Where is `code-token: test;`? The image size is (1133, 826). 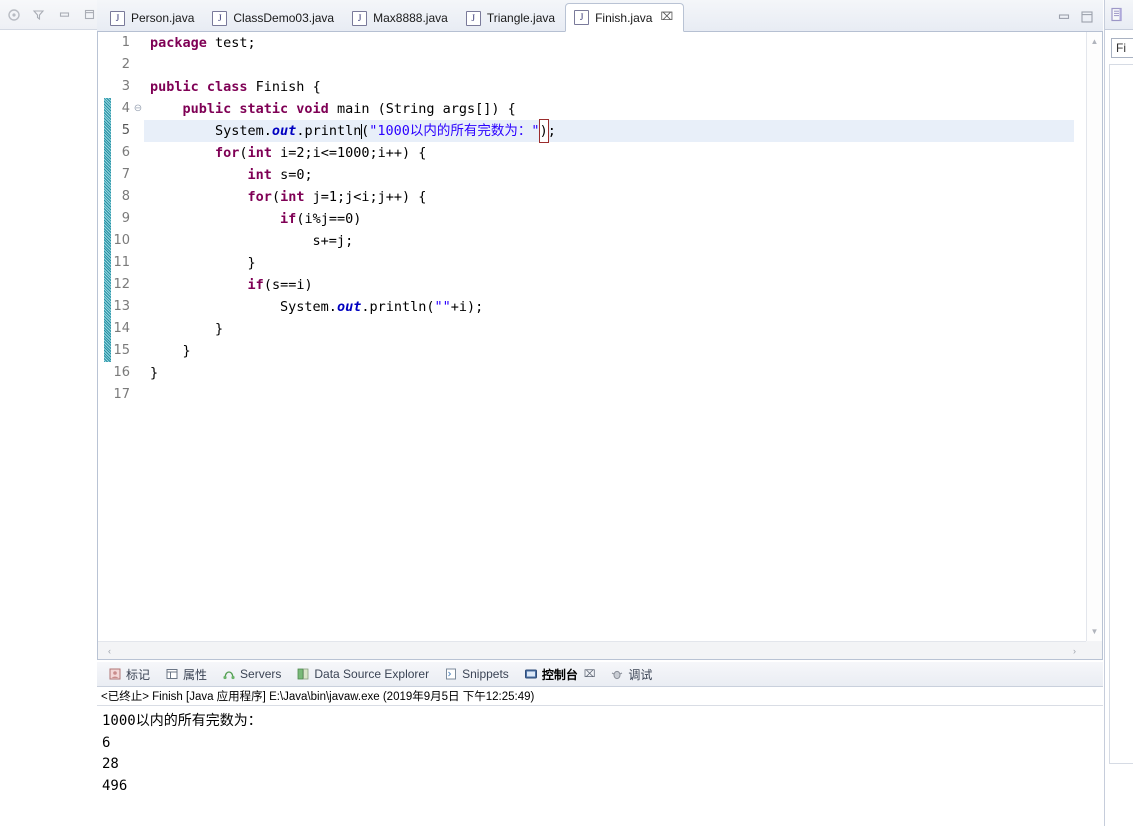 code-token: test; is located at coordinates (235, 43).